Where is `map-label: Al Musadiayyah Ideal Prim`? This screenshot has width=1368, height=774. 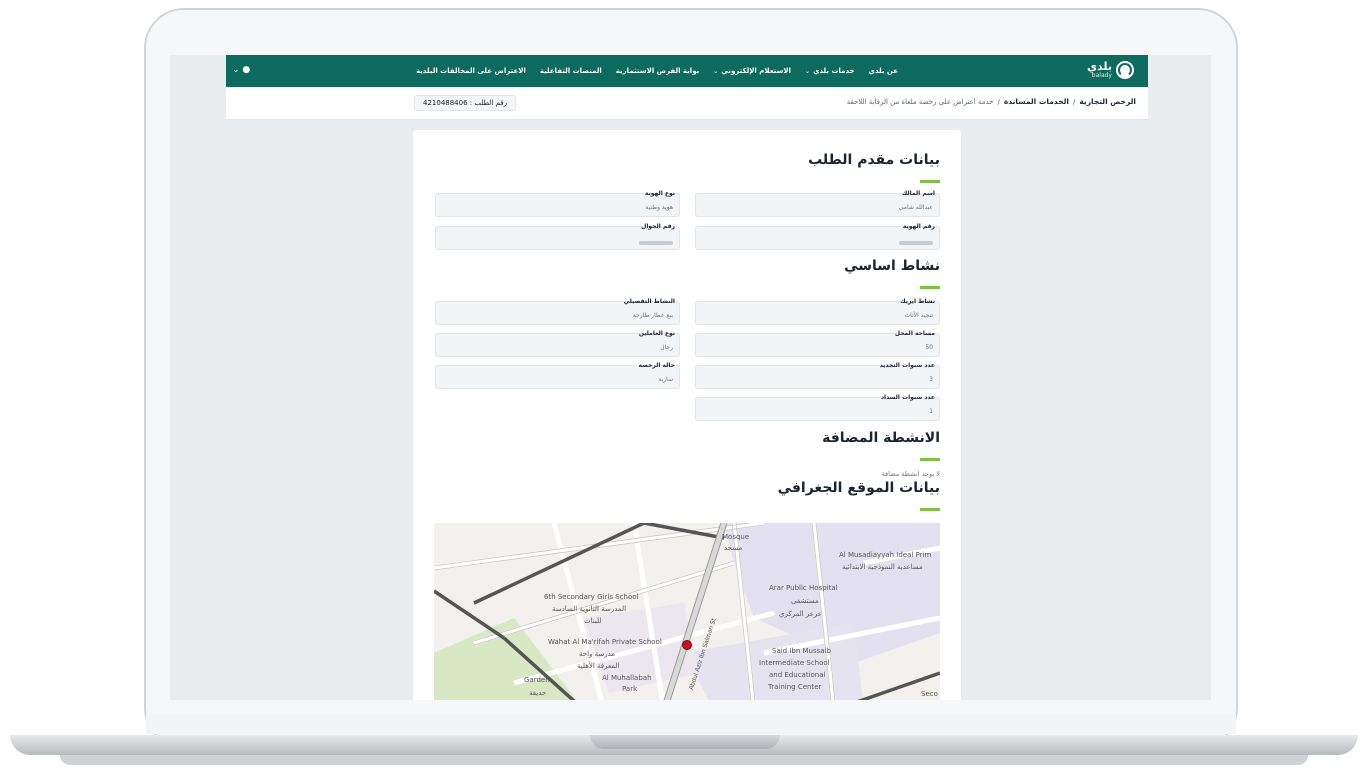
map-label: Al Musadiayyah Ideal Prim is located at coordinates (885, 555).